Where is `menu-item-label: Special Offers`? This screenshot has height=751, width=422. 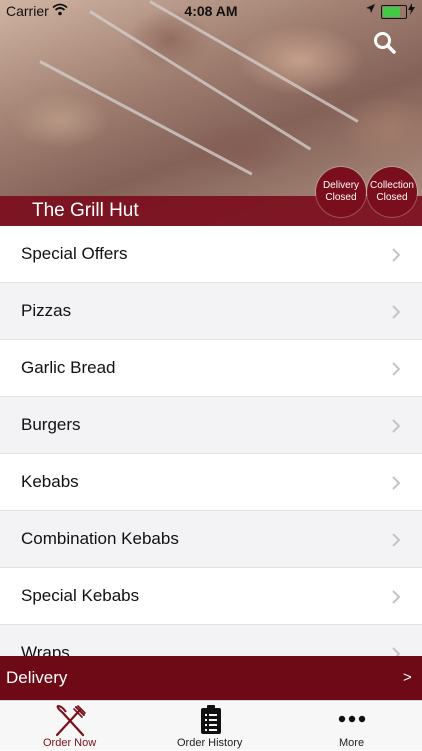 menu-item-label: Special Offers is located at coordinates (74, 253).